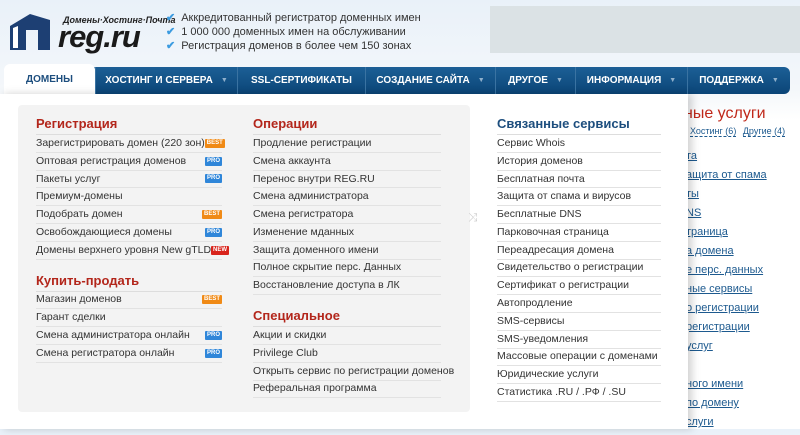  I want to click on nav-tab-label: ДРУГОЕ, so click(528, 80).